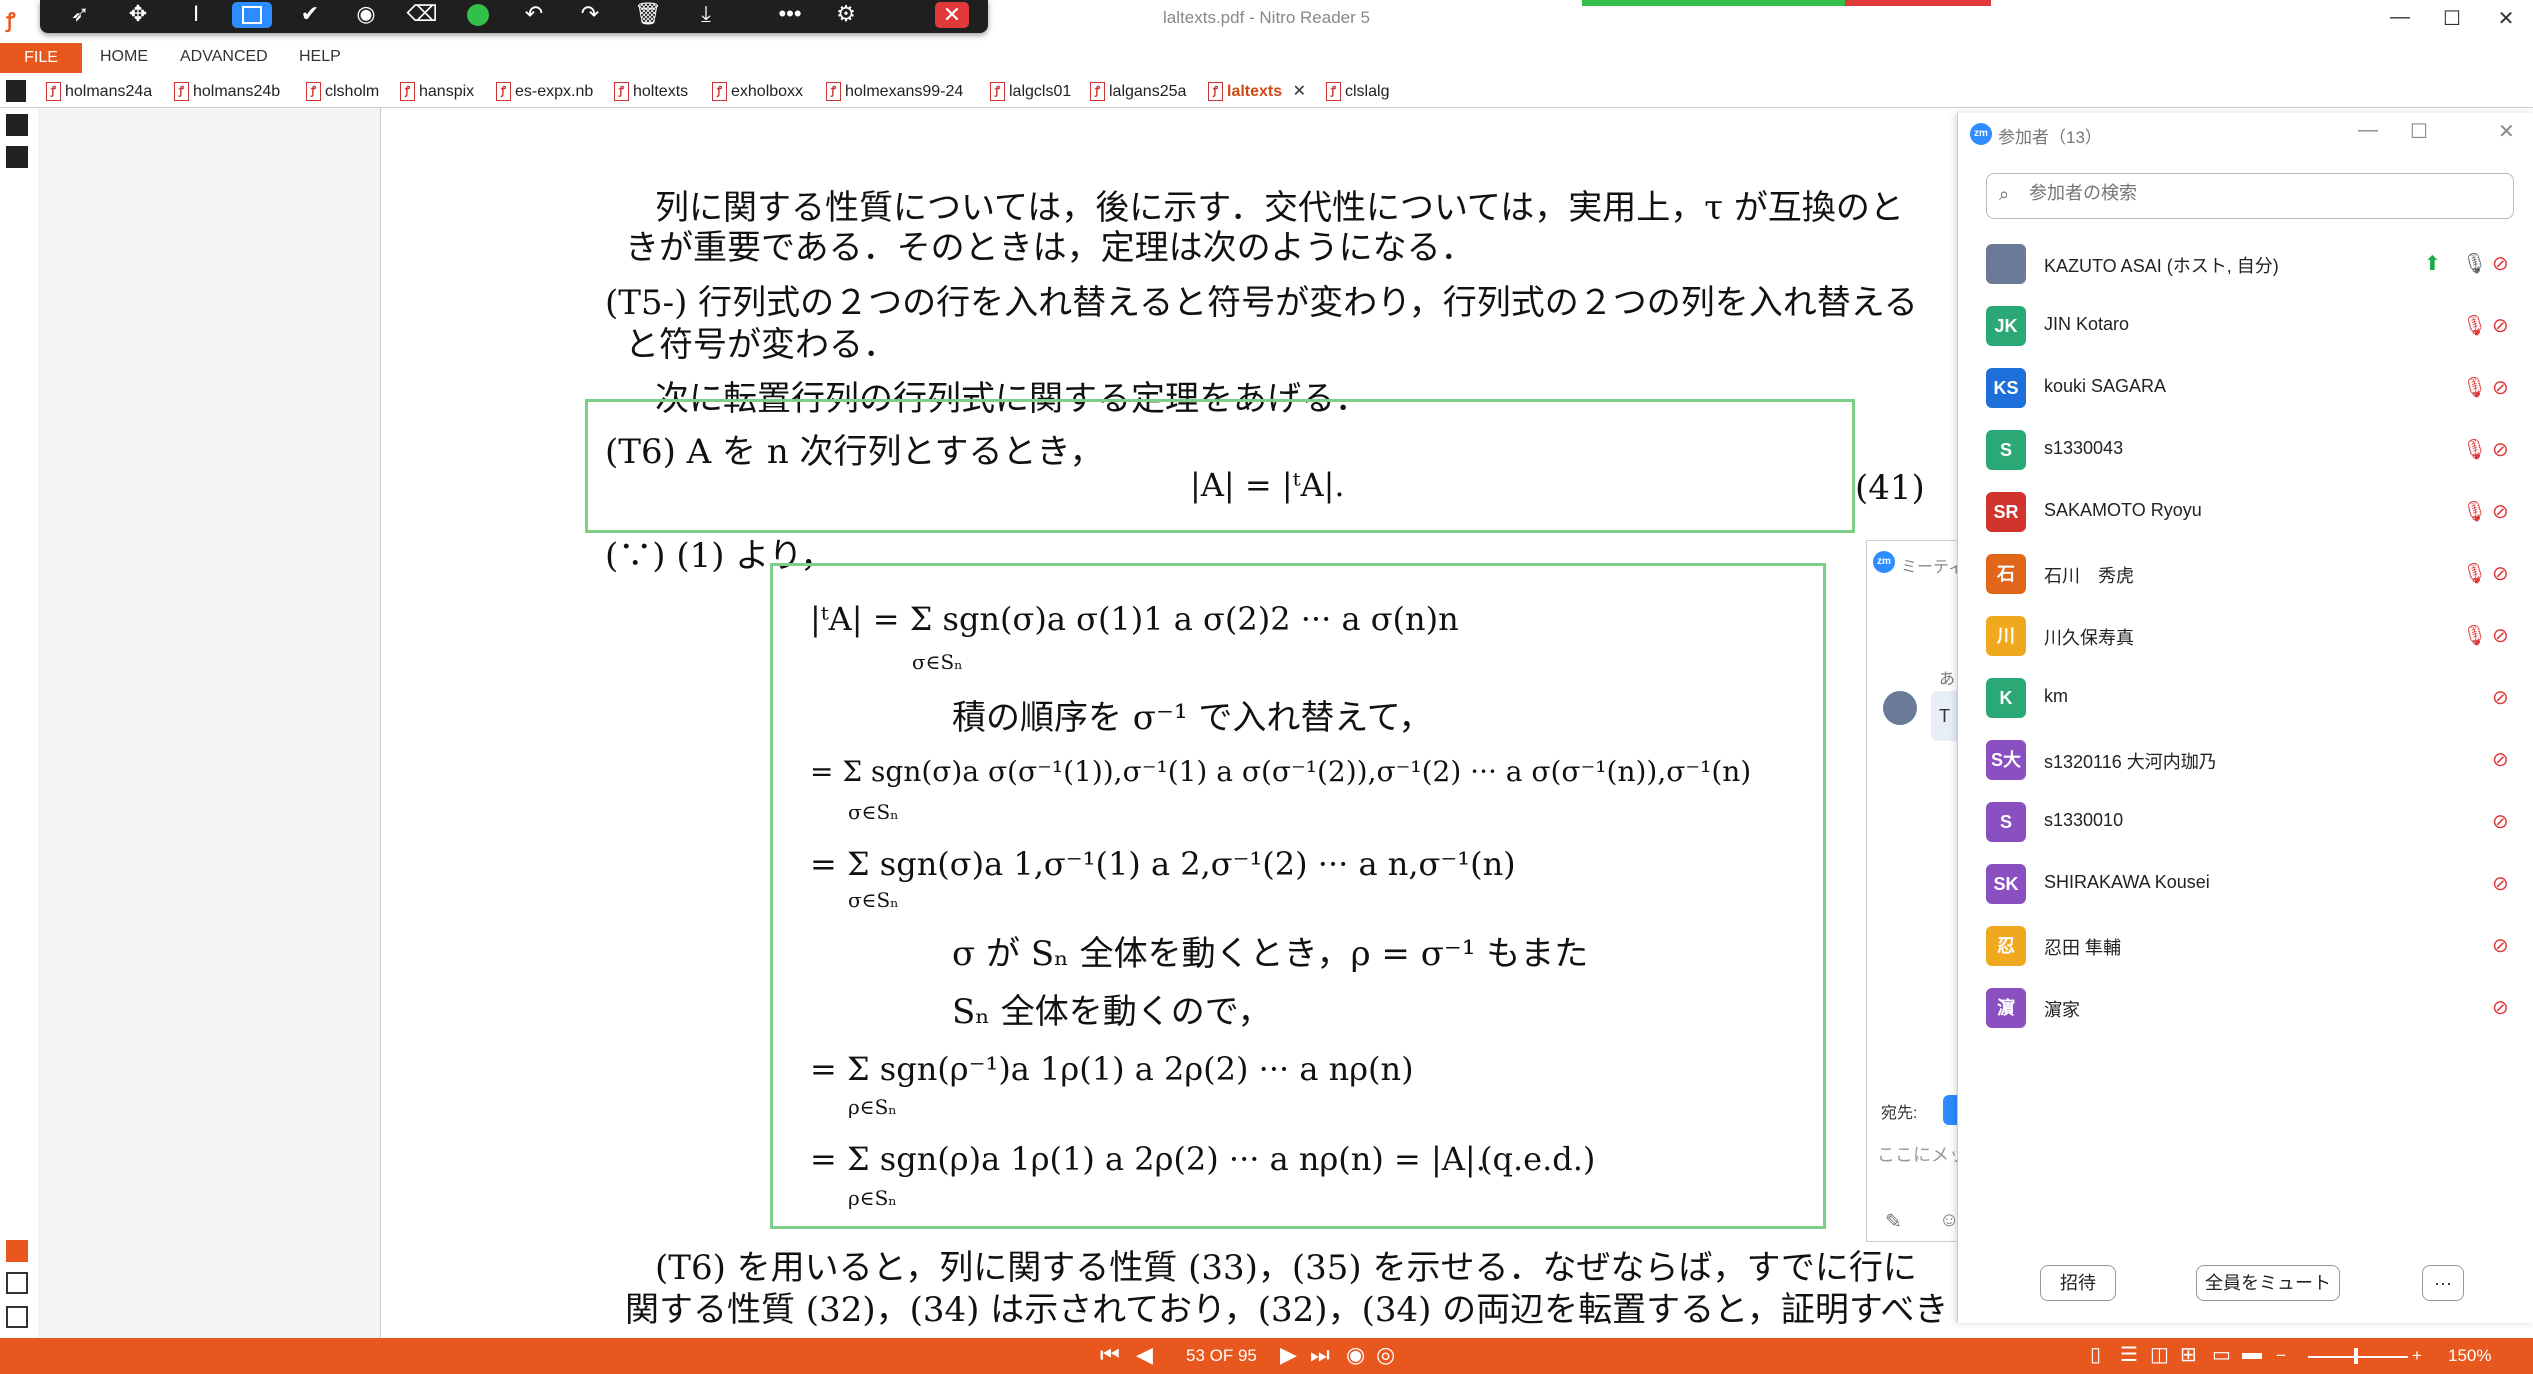 This screenshot has width=2533, height=1374. What do you see at coordinates (2259, 193) in the screenshot?
I see `participant-search-input` at bounding box center [2259, 193].